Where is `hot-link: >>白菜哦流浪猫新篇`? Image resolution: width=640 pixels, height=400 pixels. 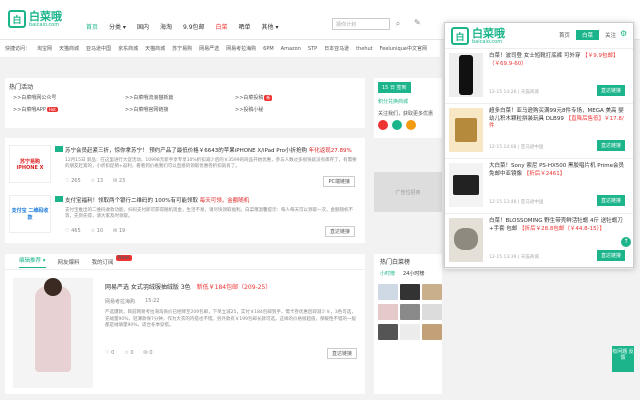 hot-link: >>白菜哦流浪猫新篇 is located at coordinates (149, 97).